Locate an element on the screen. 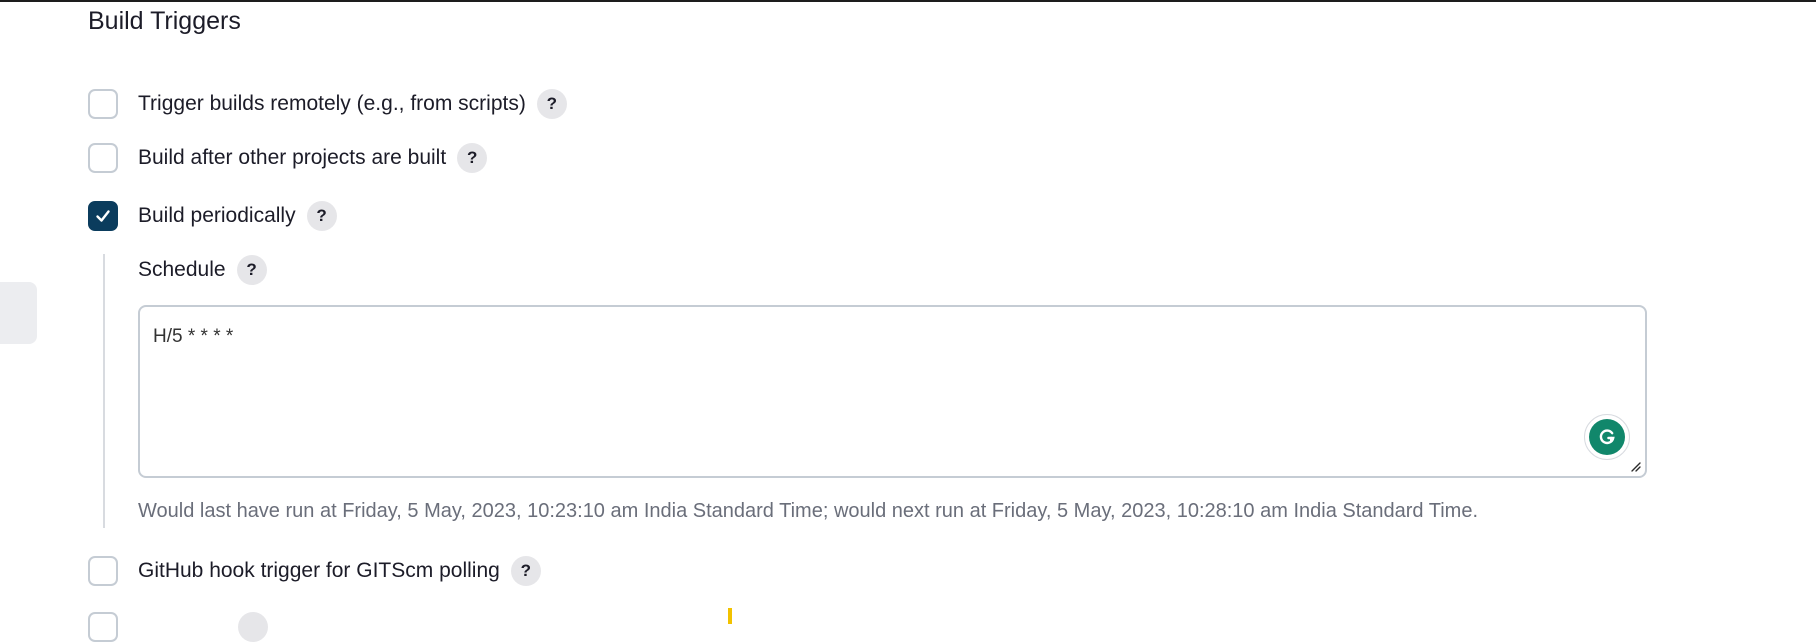 The image size is (1816, 642). option-build-after-other-projects: Build after other projects are built ? is located at coordinates (288, 158).